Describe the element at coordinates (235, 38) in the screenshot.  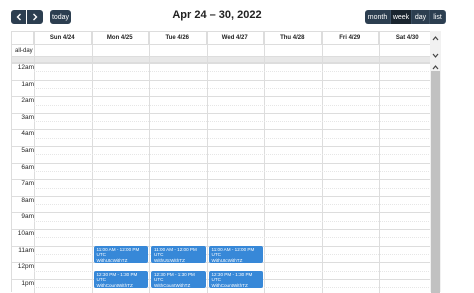
I see `day-header: Wed 4/27` at that location.